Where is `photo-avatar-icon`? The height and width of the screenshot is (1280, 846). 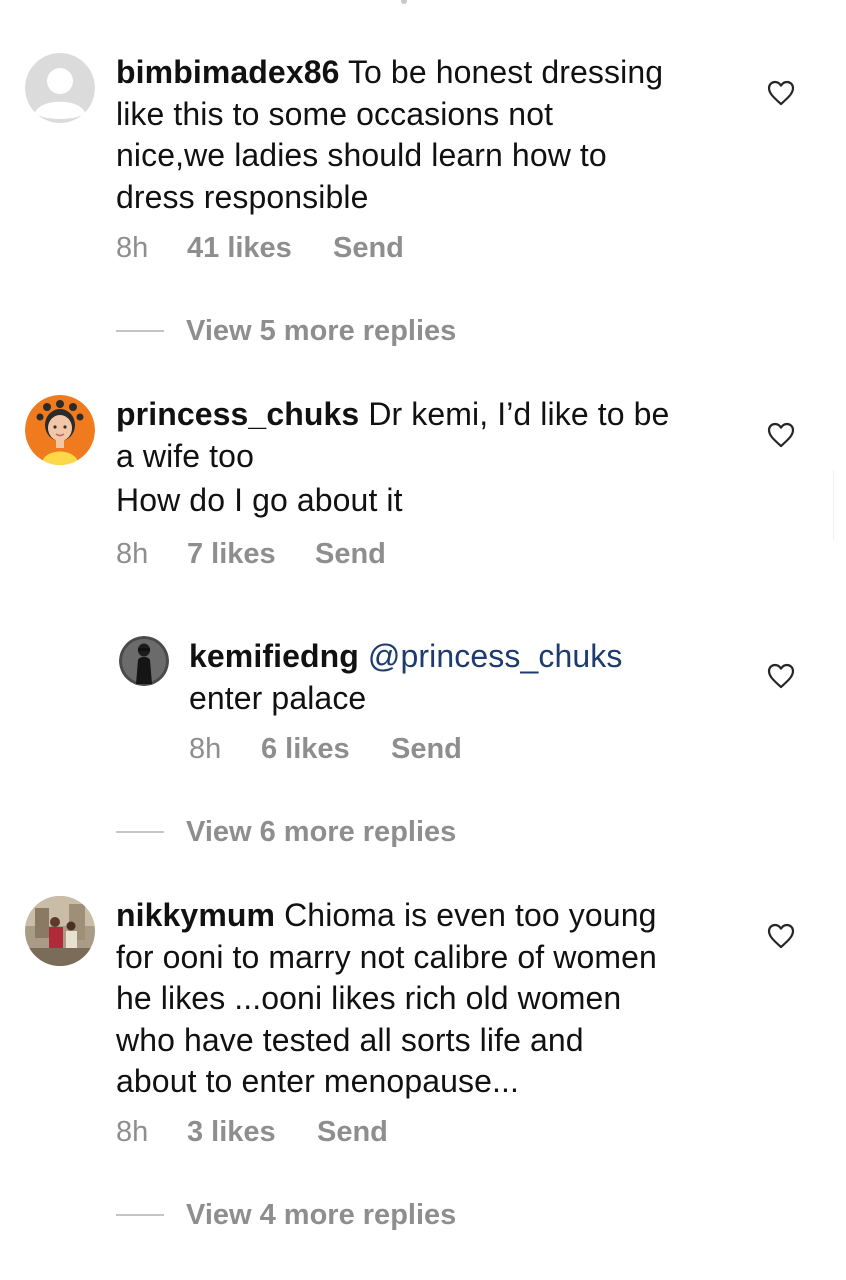
photo-avatar-icon is located at coordinates (60, 931).